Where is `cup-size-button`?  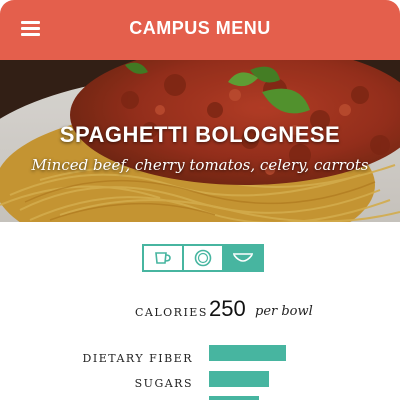
cup-size-button is located at coordinates (164, 258).